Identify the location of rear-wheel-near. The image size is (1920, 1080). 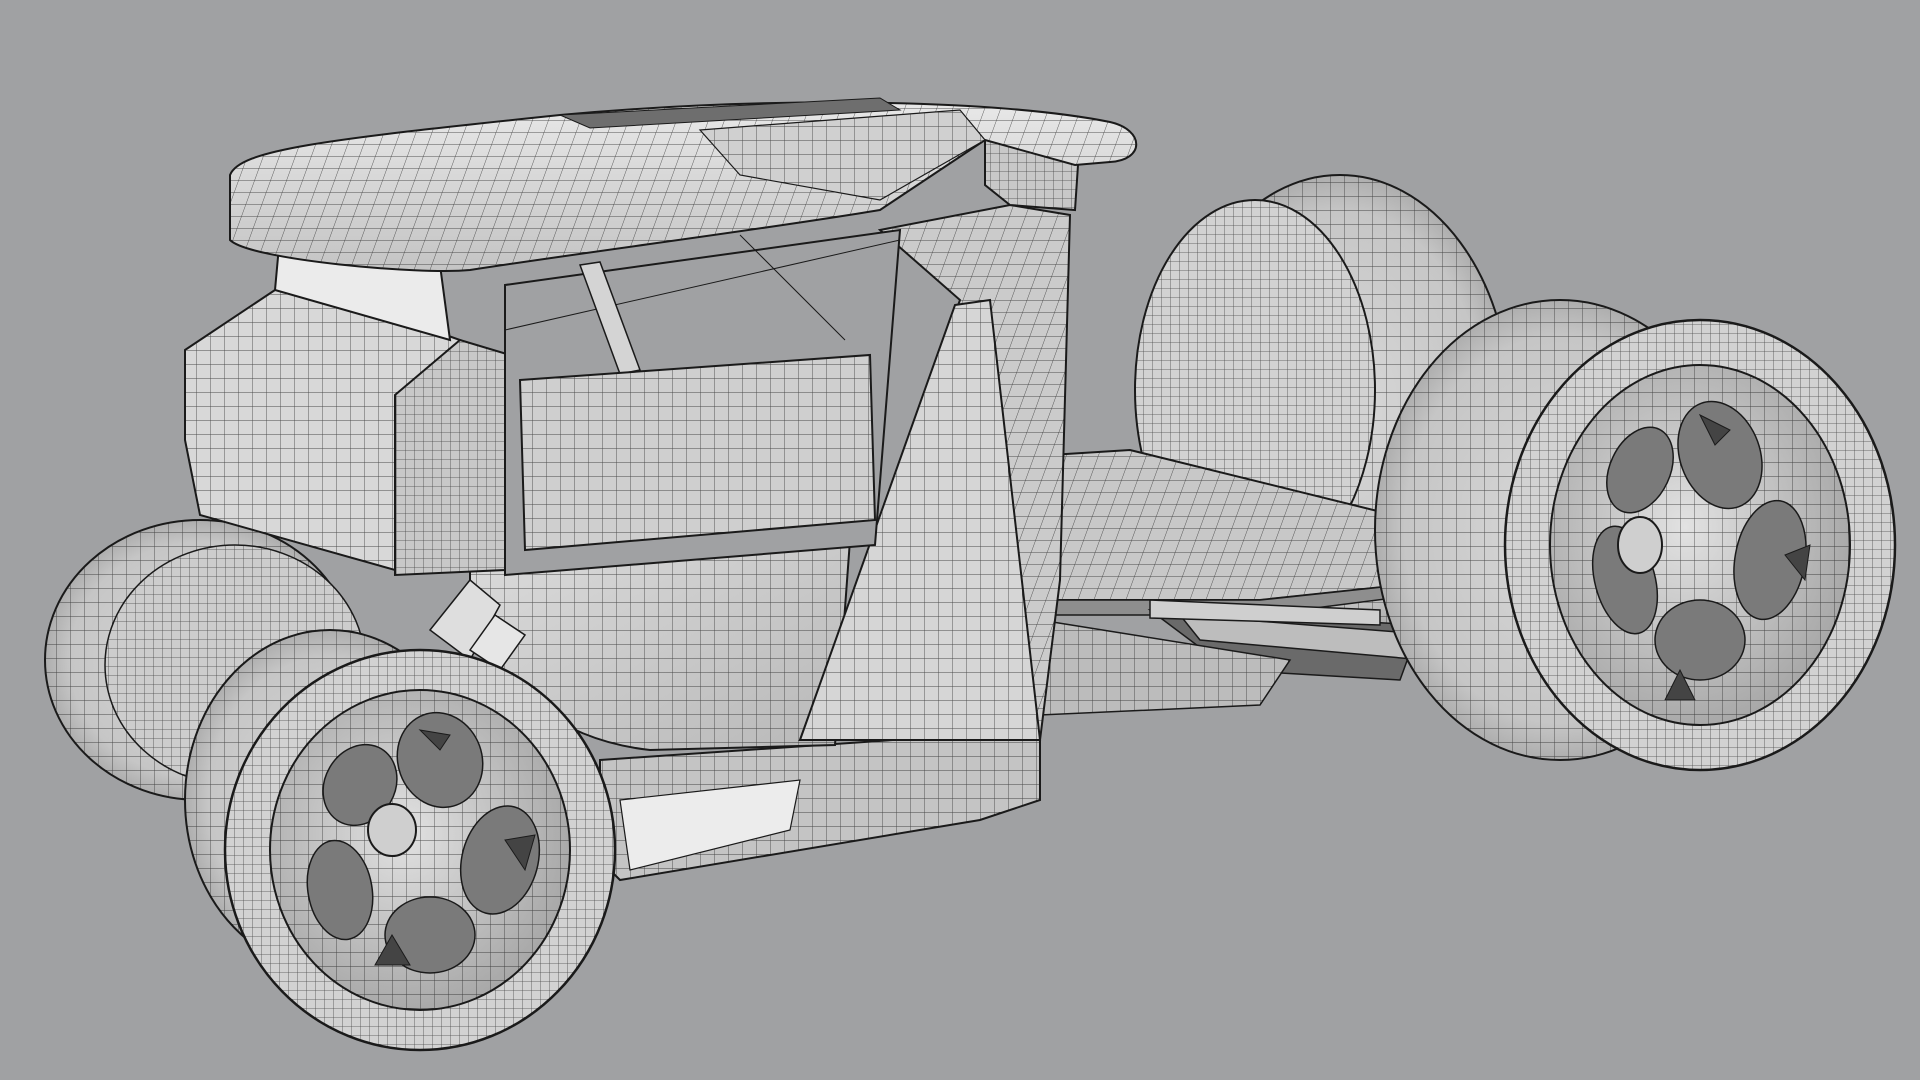
(1635, 535).